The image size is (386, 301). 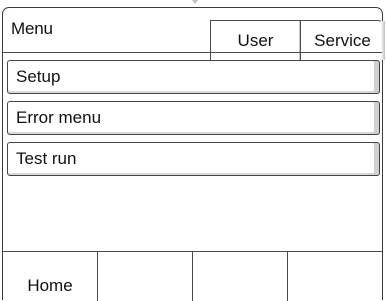 What do you see at coordinates (193, 118) in the screenshot?
I see `menu-item-error-menu: Error menu` at bounding box center [193, 118].